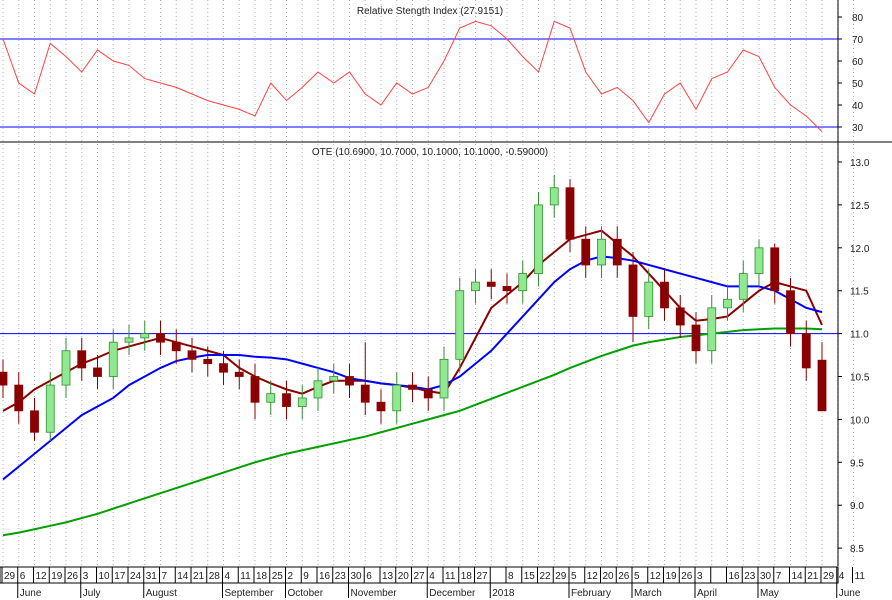 This screenshot has height=600, width=892. What do you see at coordinates (432, 576) in the screenshot?
I see `week-label: 4` at bounding box center [432, 576].